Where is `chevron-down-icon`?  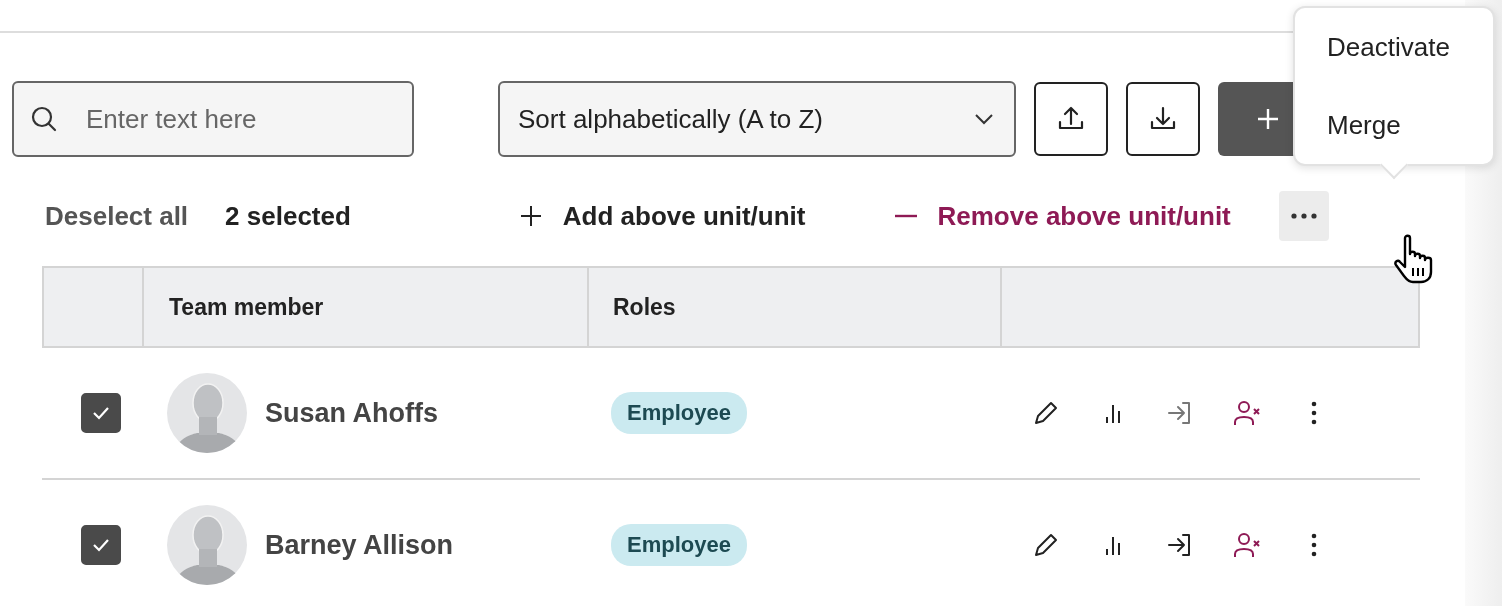
chevron-down-icon is located at coordinates (984, 119).